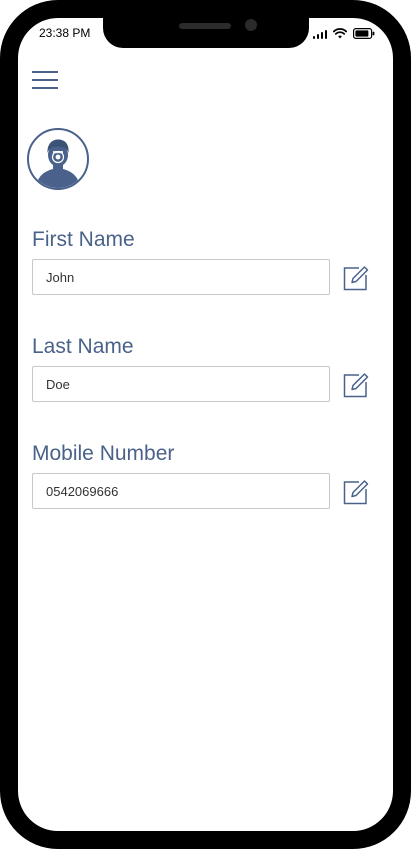 This screenshot has height=849, width=411. I want to click on mobile-number-label: Mobile Number, so click(103, 453).